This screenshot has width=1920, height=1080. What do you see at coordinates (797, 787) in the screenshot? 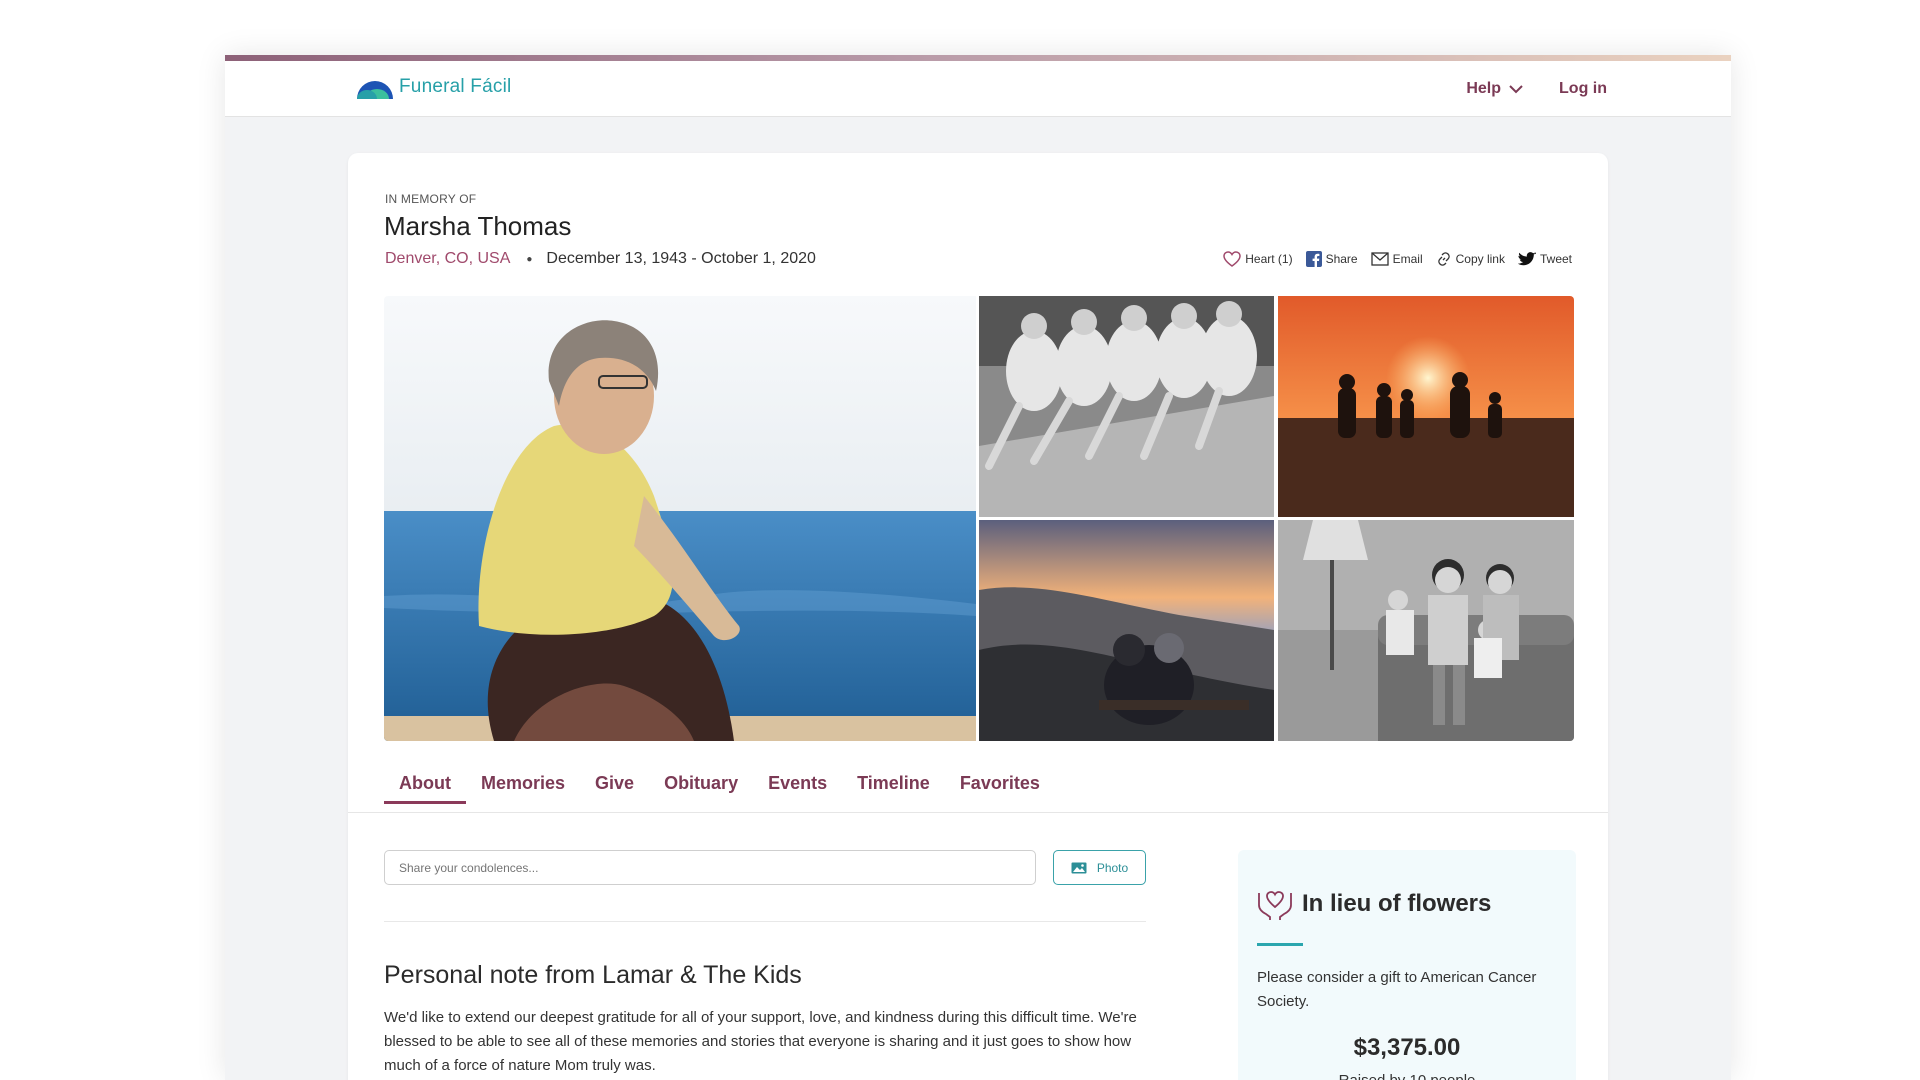
I see `tab-events: Events` at bounding box center [797, 787].